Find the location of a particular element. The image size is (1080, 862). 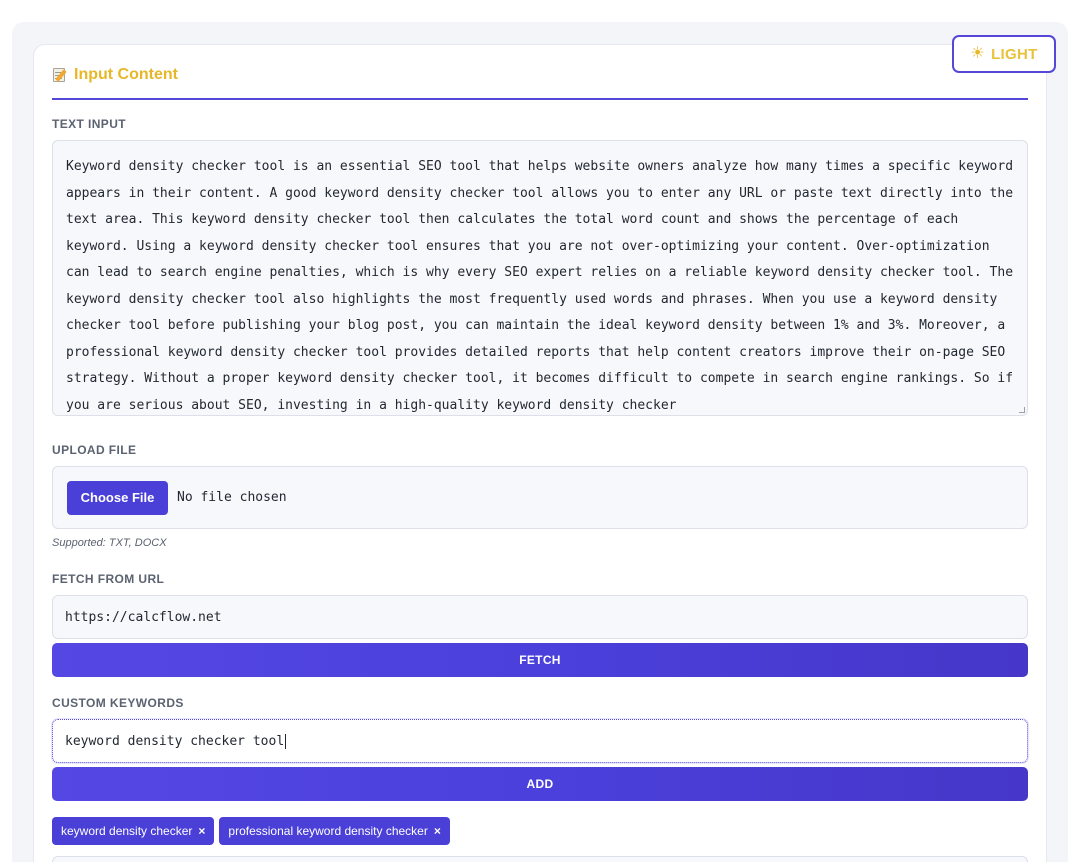

supported-formats-hint: Supported: TXT, DOCX is located at coordinates (109, 543).